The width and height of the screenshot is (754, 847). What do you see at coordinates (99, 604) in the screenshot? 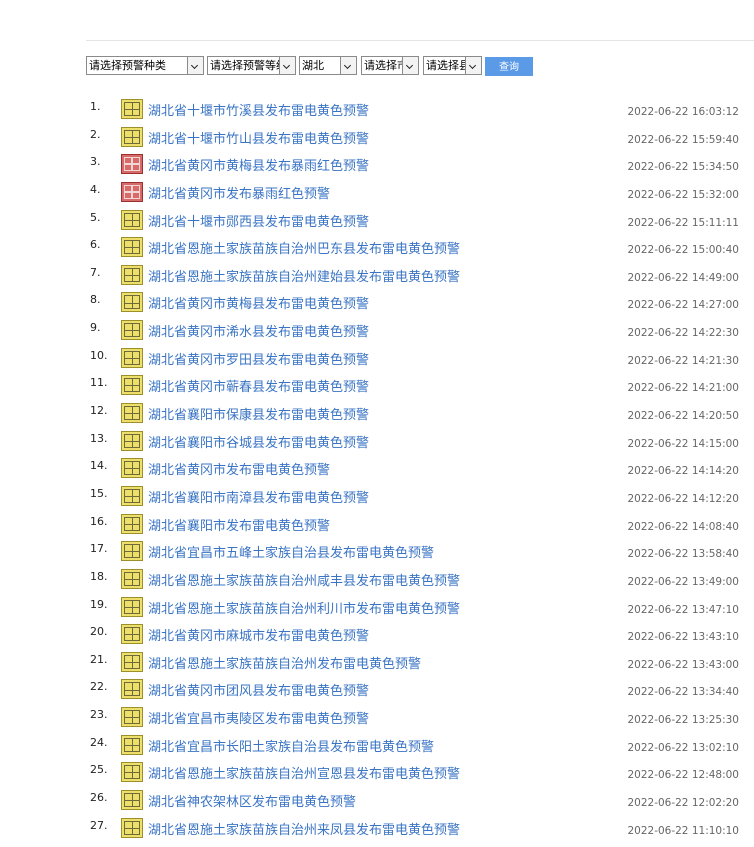
I see `list-item-number: 19.` at bounding box center [99, 604].